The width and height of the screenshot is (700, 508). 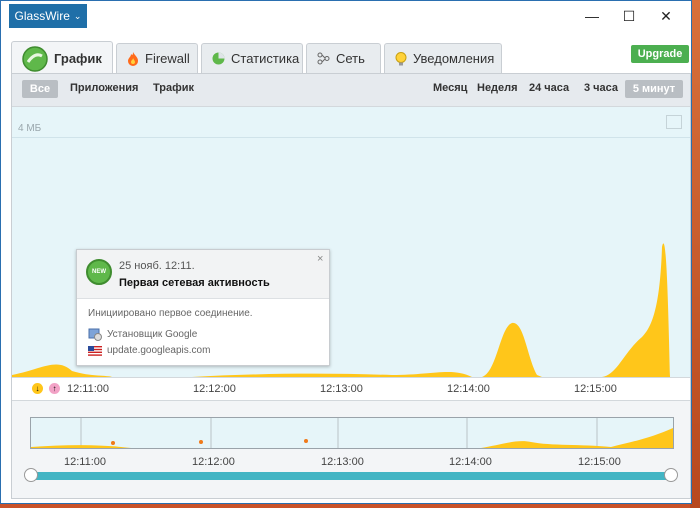 What do you see at coordinates (666, 16) in the screenshot?
I see `close-button: ✕` at bounding box center [666, 16].